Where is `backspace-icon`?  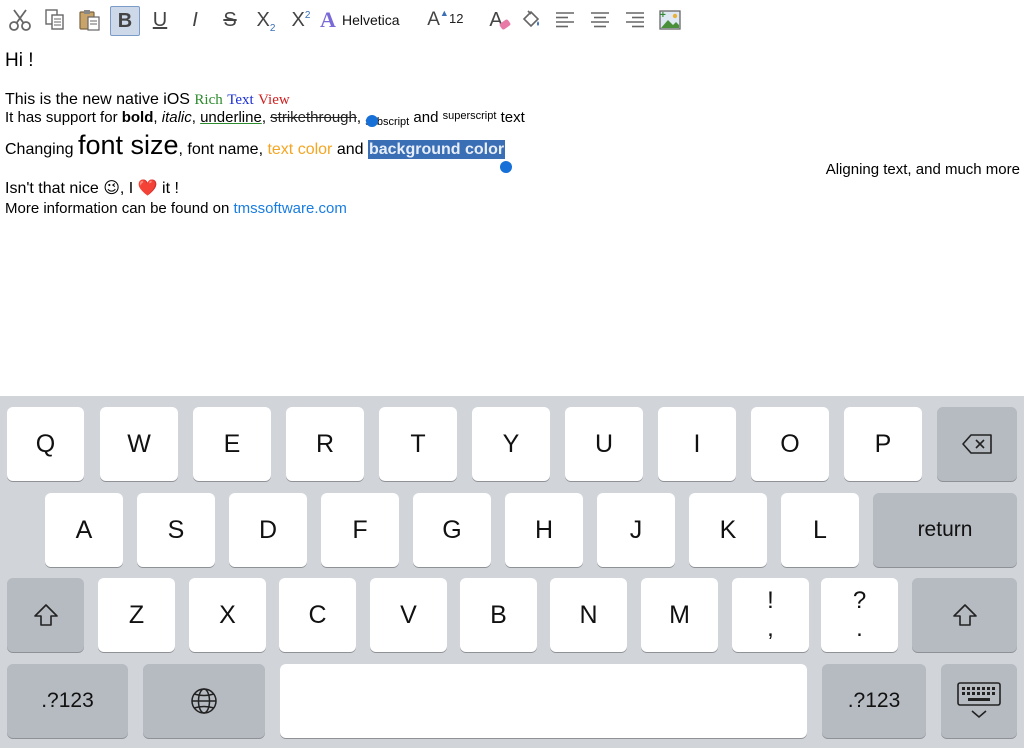
backspace-icon is located at coordinates (977, 444).